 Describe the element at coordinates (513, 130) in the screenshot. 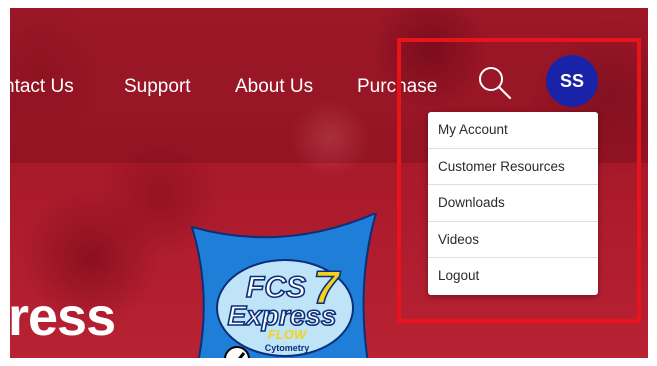

I see `menu-item-my-account: My Account` at that location.